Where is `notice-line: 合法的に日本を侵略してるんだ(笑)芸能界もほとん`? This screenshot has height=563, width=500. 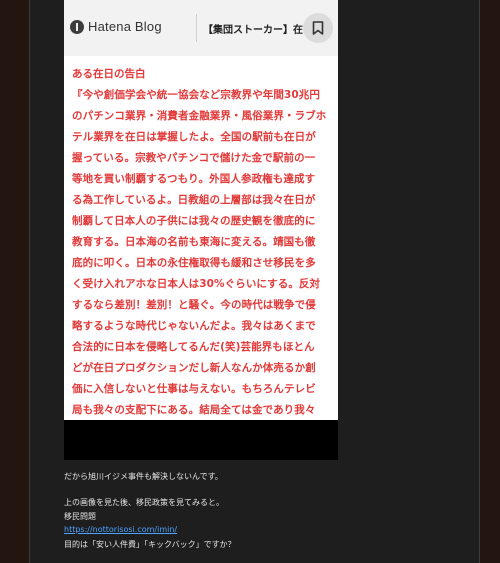
notice-line: 合法的に日本を侵略してるんだ(笑)芸能界もほとん is located at coordinates (193, 347).